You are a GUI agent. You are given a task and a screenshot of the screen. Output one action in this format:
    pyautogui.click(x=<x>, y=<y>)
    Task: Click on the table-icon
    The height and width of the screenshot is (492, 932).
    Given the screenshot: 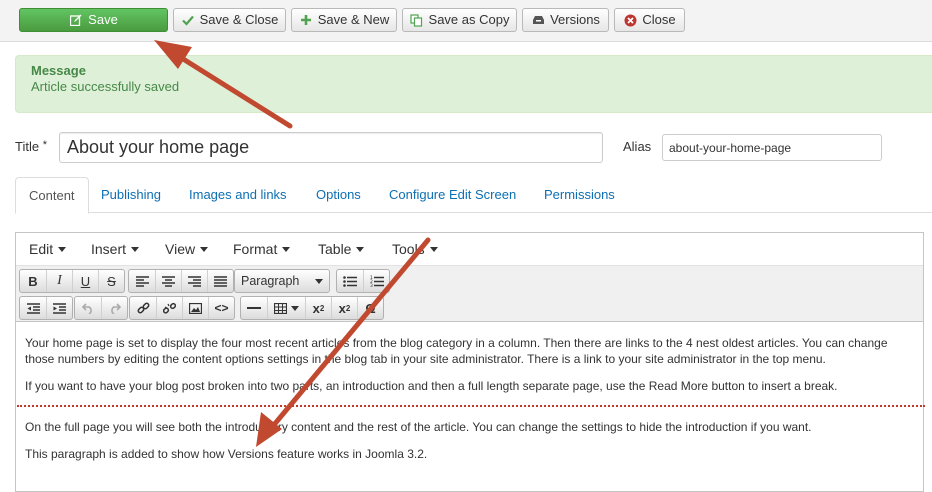 What is the action you would take?
    pyautogui.click(x=286, y=308)
    